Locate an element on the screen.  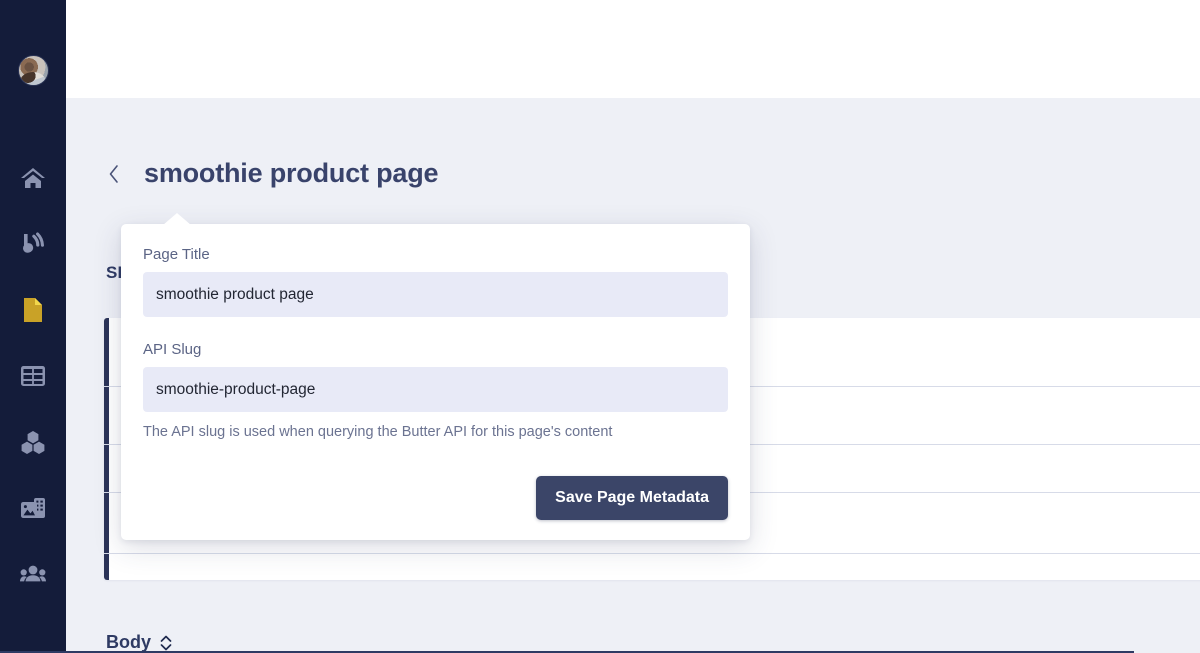
components-blocks-icon is located at coordinates (33, 442).